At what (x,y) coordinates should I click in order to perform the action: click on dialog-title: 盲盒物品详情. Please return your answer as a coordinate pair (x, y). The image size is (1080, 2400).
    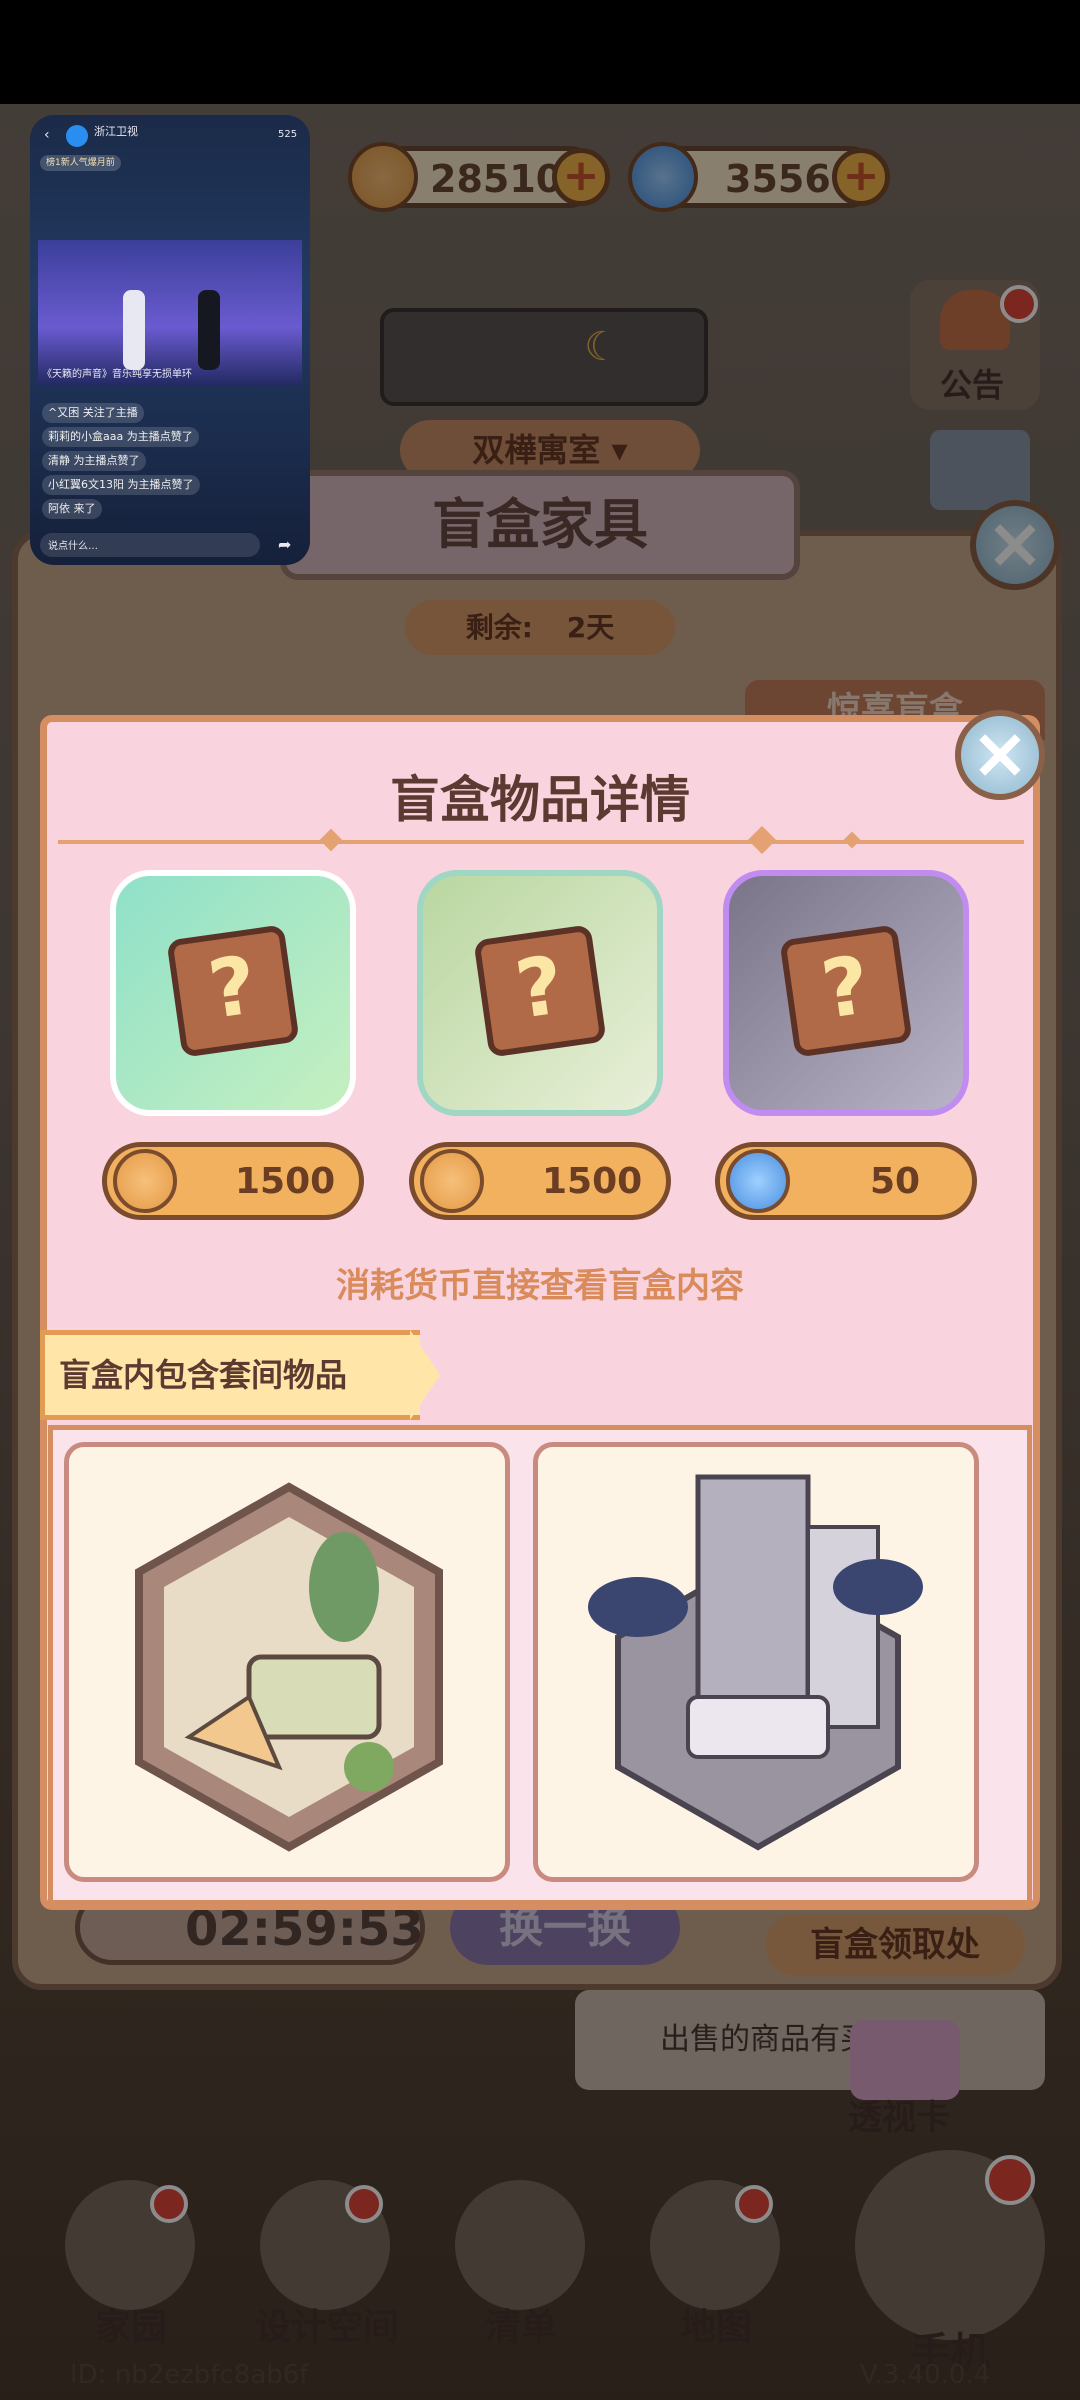
    Looking at the image, I should click on (540, 800).